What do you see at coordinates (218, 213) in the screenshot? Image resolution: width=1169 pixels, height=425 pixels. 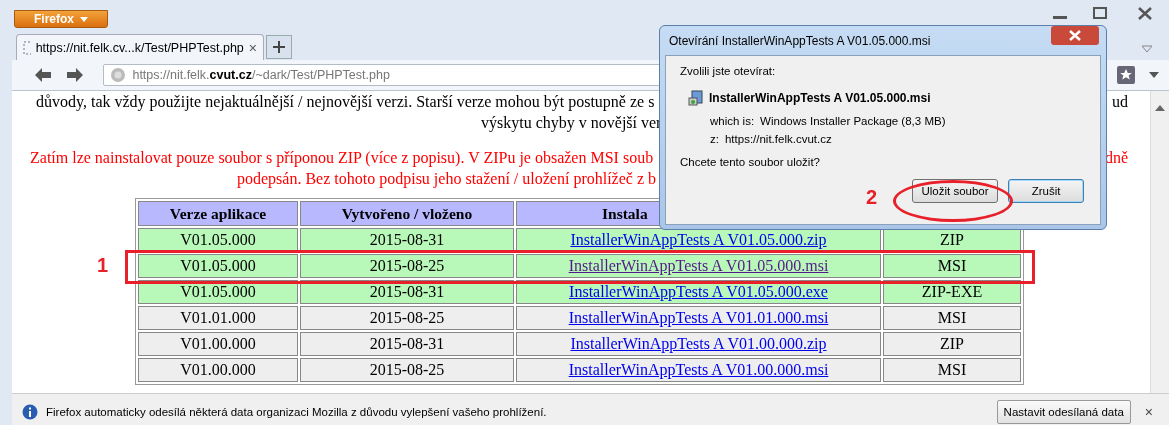 I see `column-header: Verze aplikace` at bounding box center [218, 213].